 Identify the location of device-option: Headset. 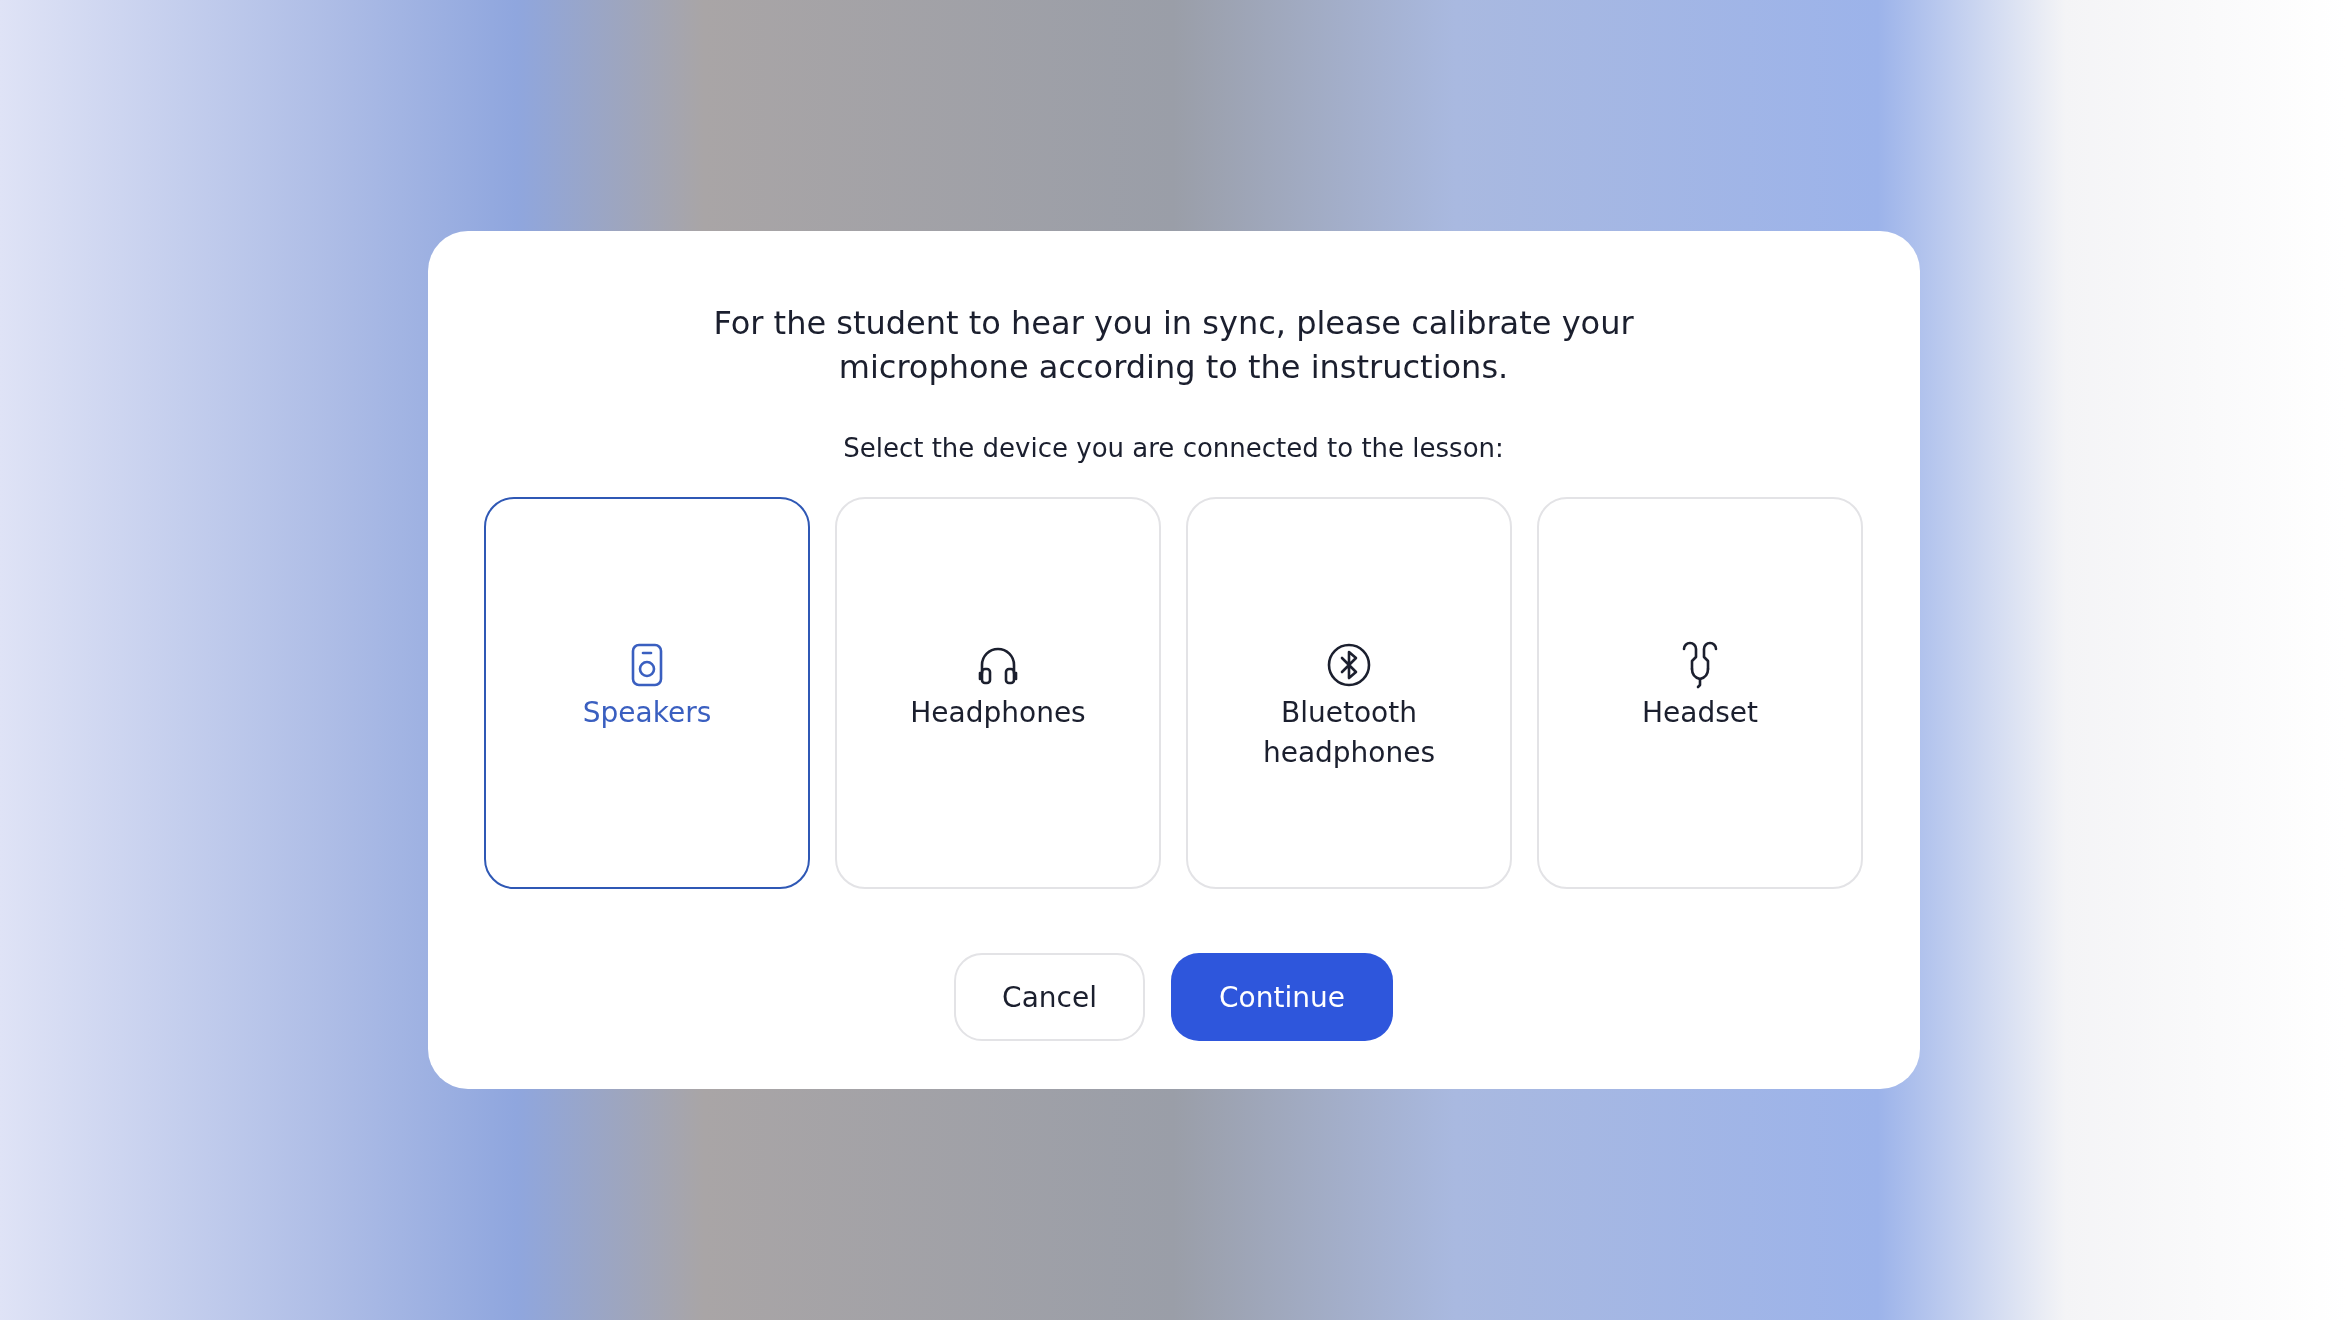
(1700, 693).